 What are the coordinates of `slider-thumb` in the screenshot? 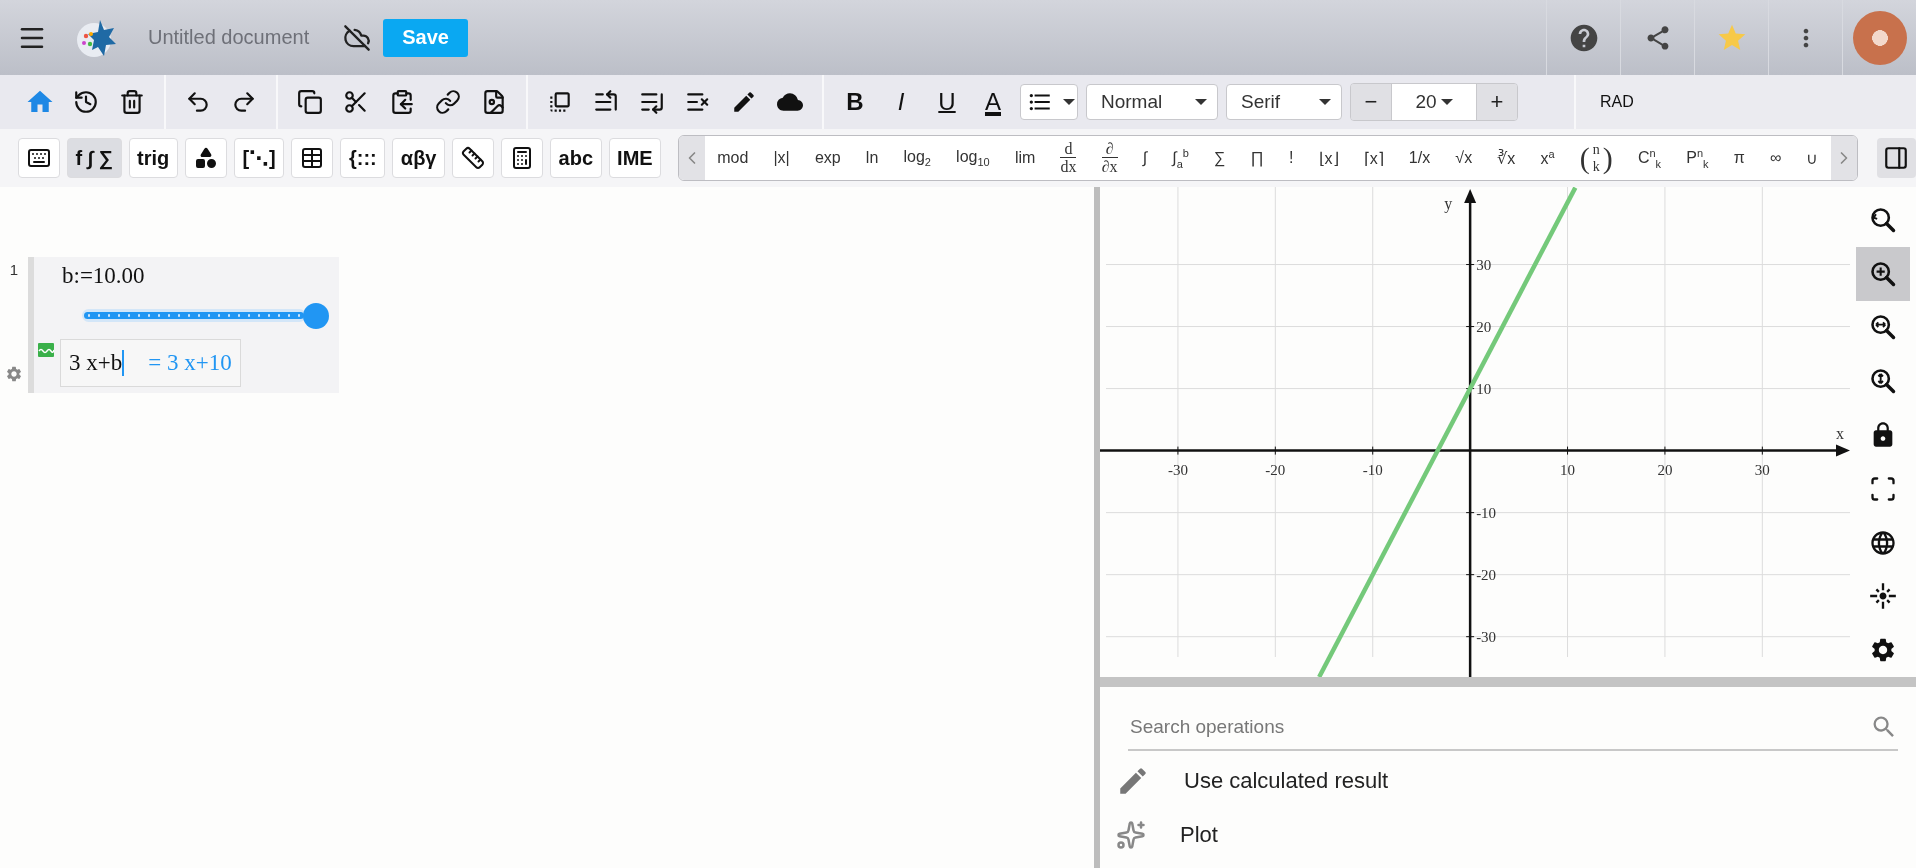 It's located at (316, 316).